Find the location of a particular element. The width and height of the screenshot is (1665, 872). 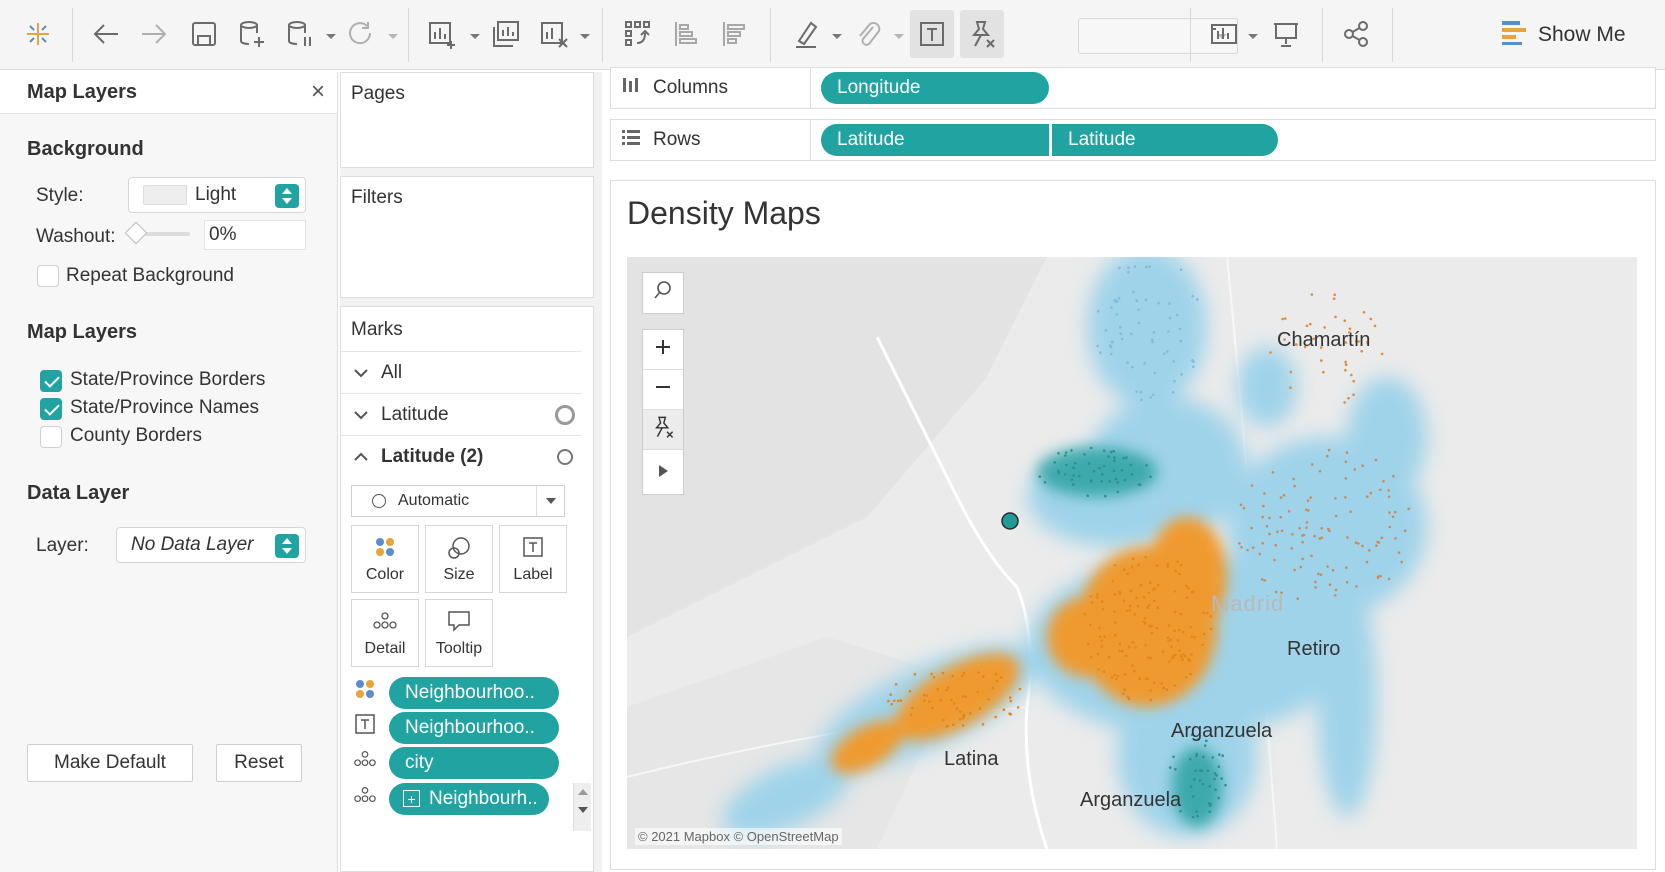

pages-shelf: Pages is located at coordinates (467, 120).